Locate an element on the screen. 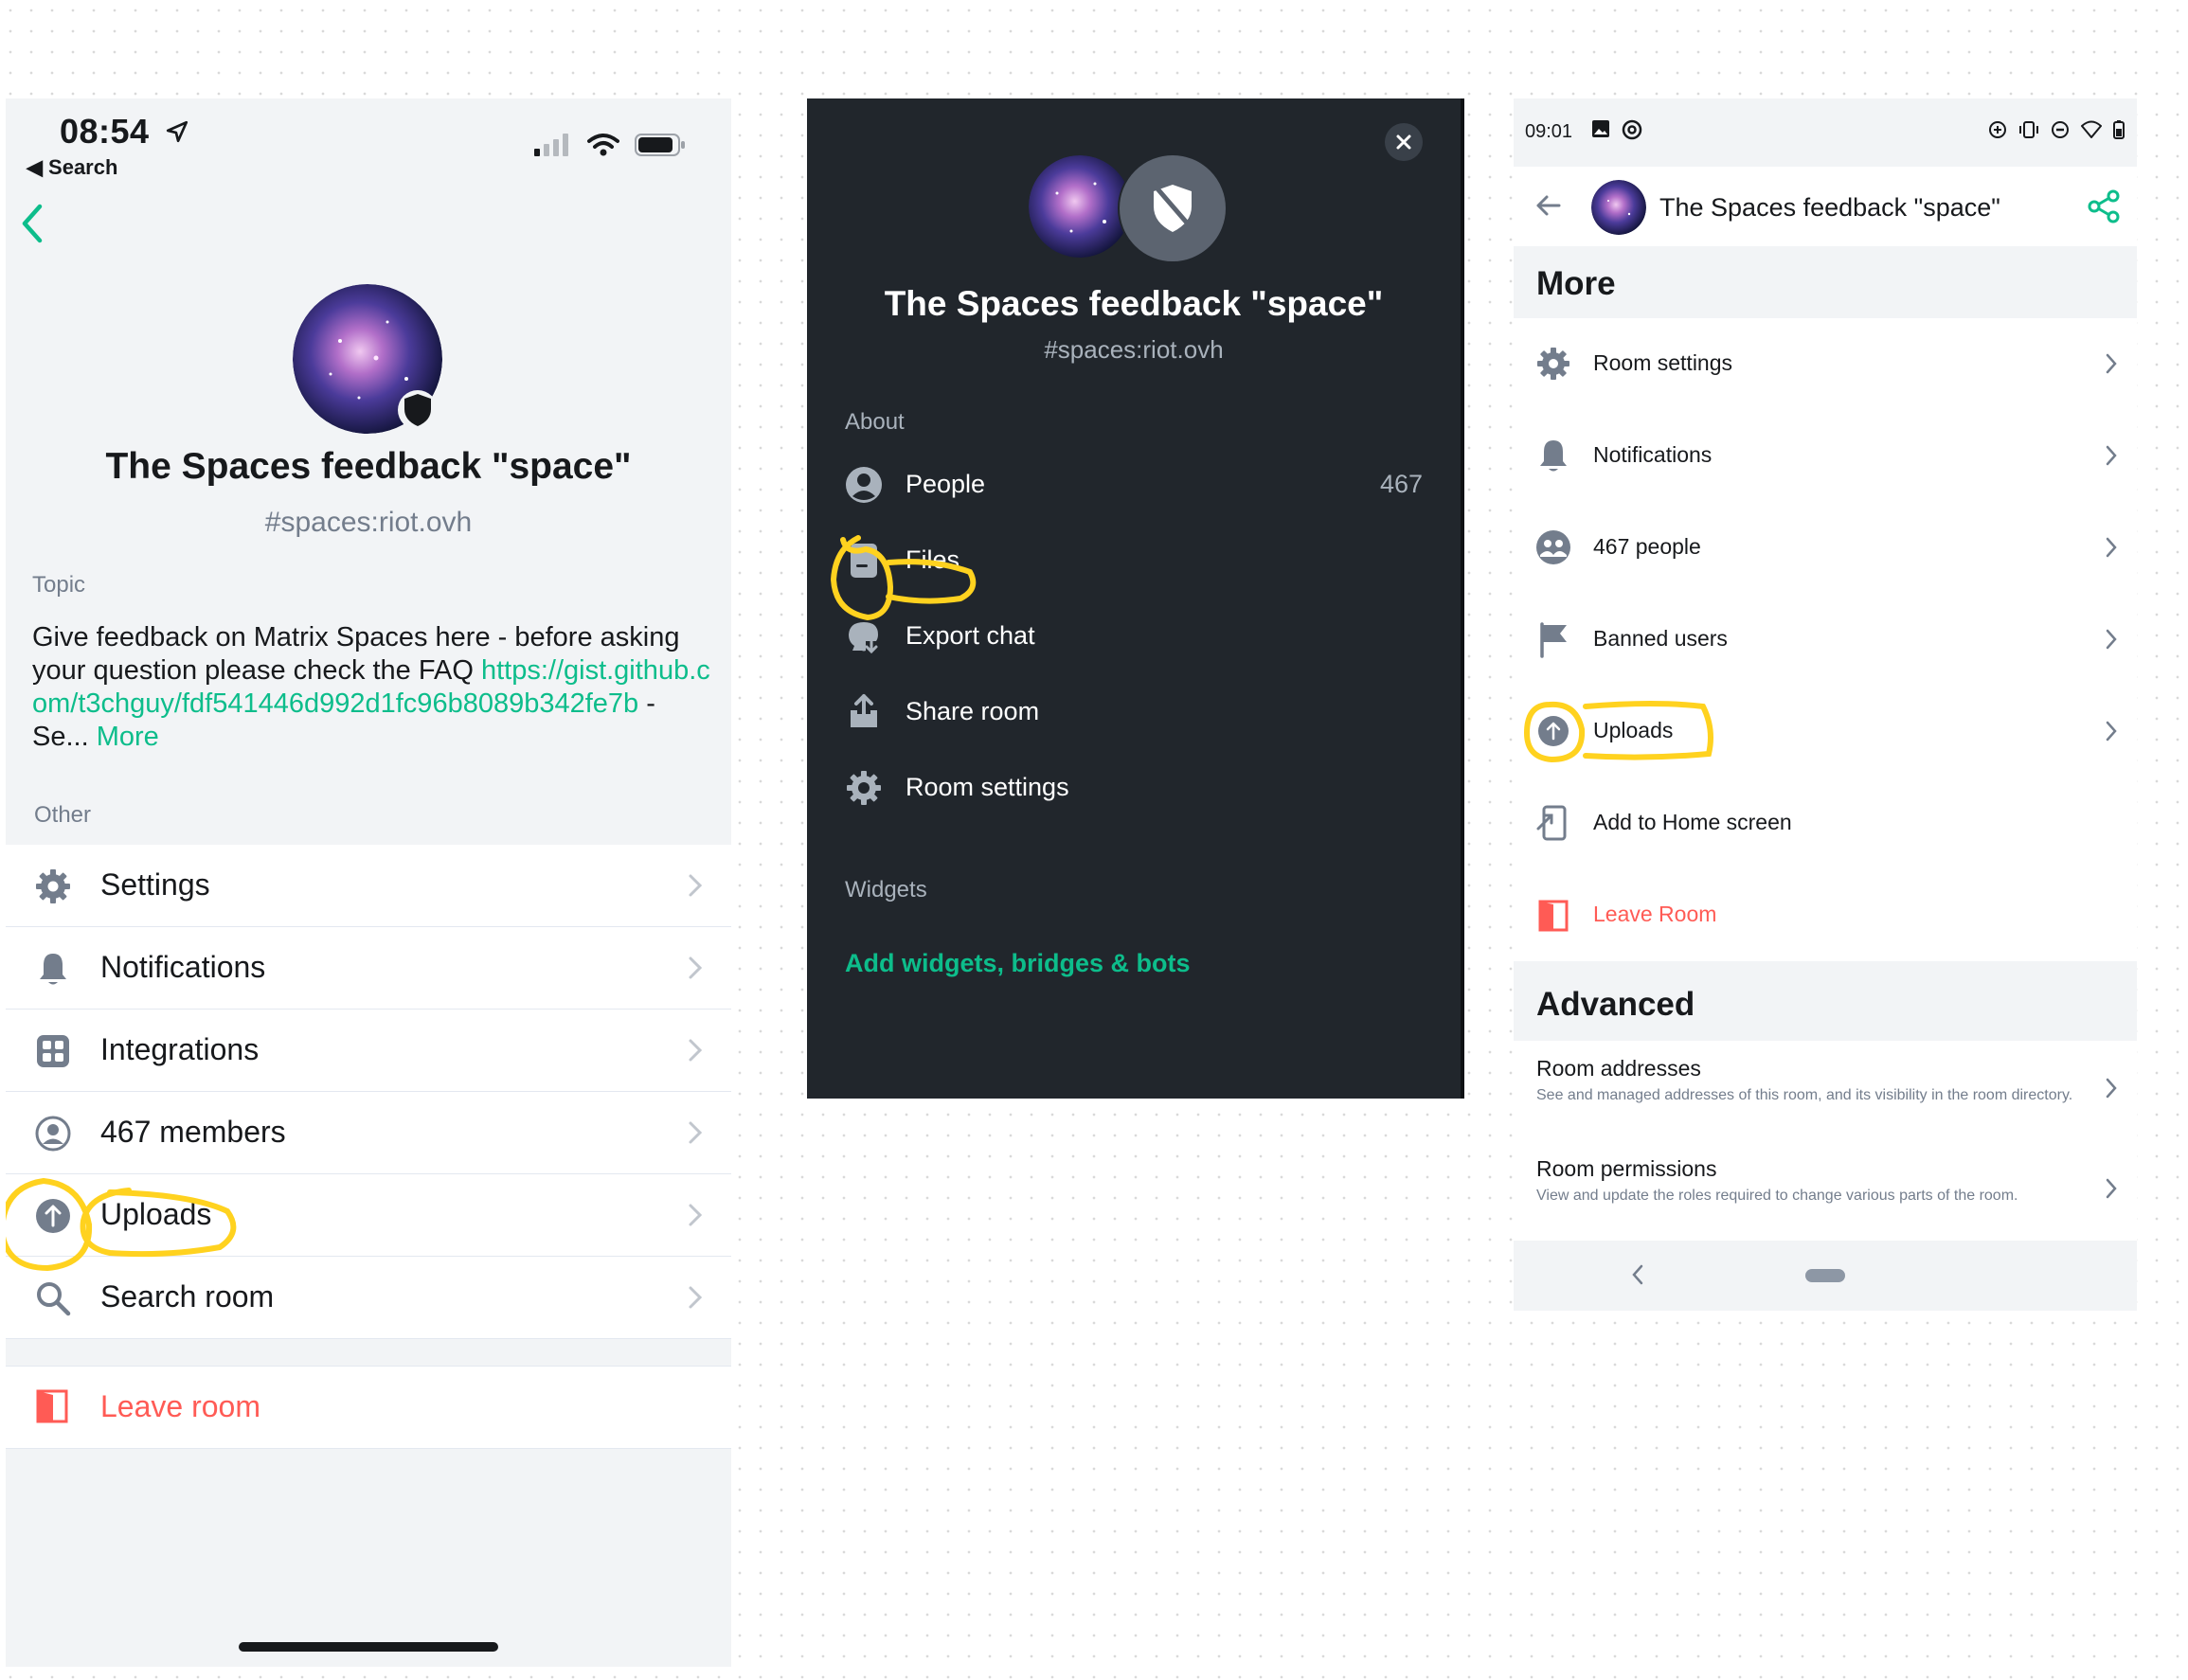 The width and height of the screenshot is (2188, 1680). share-room-row: Share room is located at coordinates (1134, 712).